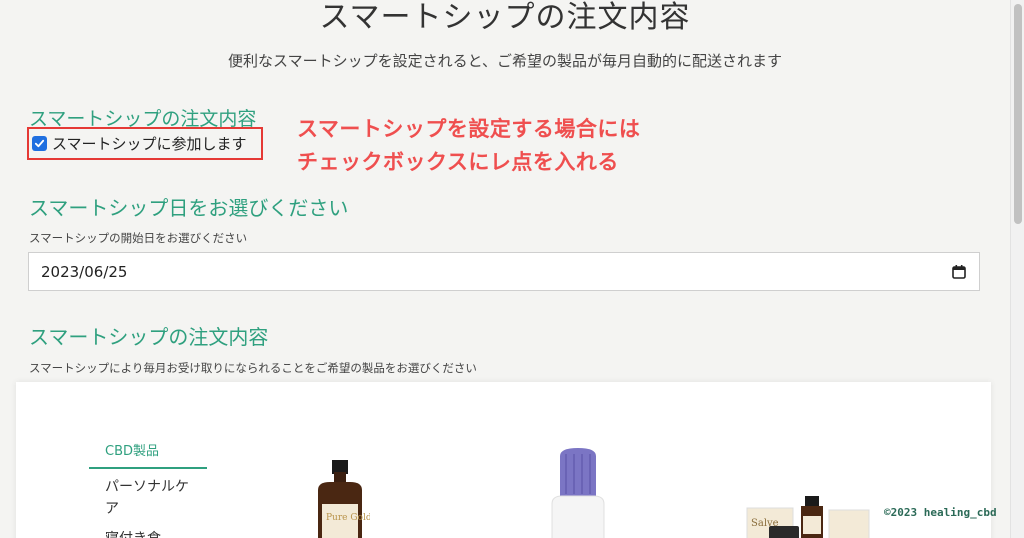  What do you see at coordinates (810, 517) in the screenshot?
I see `salve-set-icon: Salve` at bounding box center [810, 517].